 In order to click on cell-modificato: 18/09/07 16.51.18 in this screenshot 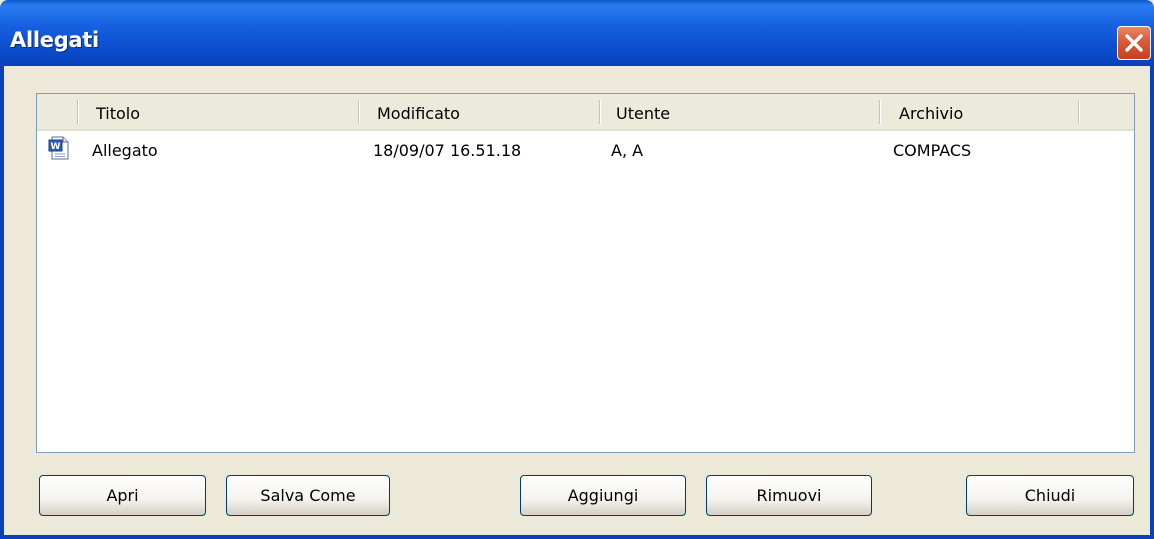, I will do `click(447, 150)`.